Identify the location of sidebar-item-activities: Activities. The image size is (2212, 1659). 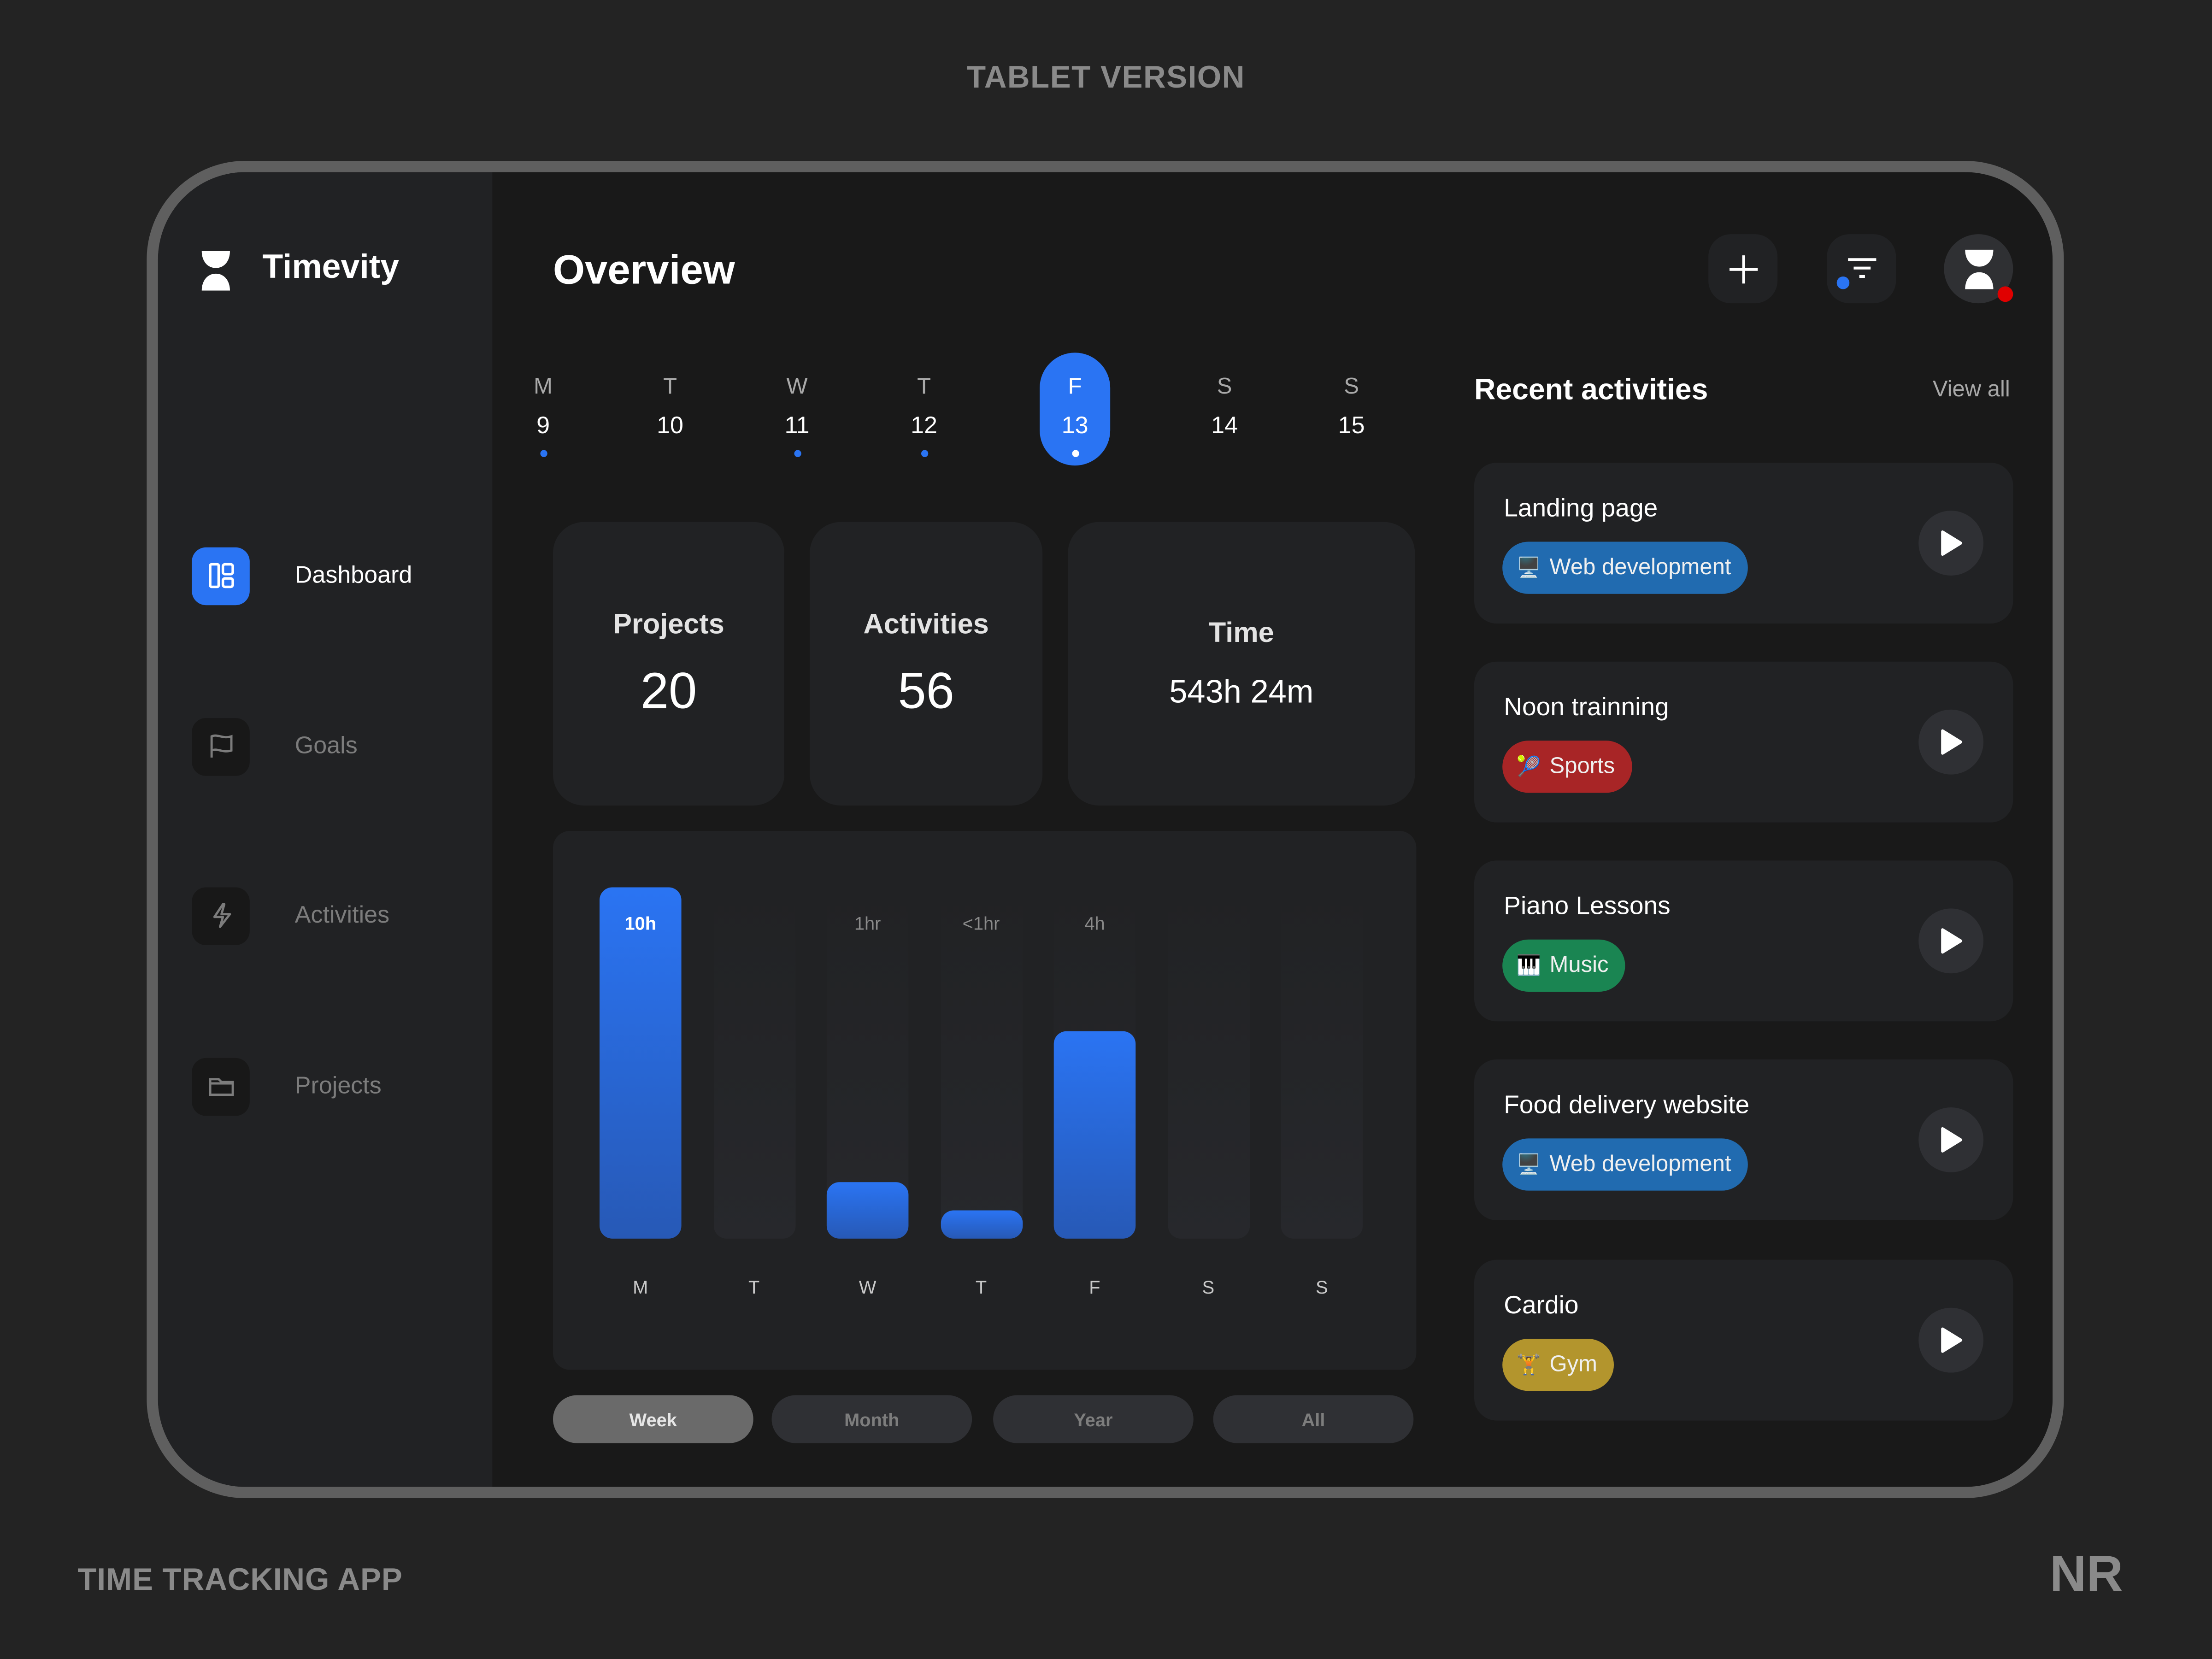
(333, 915).